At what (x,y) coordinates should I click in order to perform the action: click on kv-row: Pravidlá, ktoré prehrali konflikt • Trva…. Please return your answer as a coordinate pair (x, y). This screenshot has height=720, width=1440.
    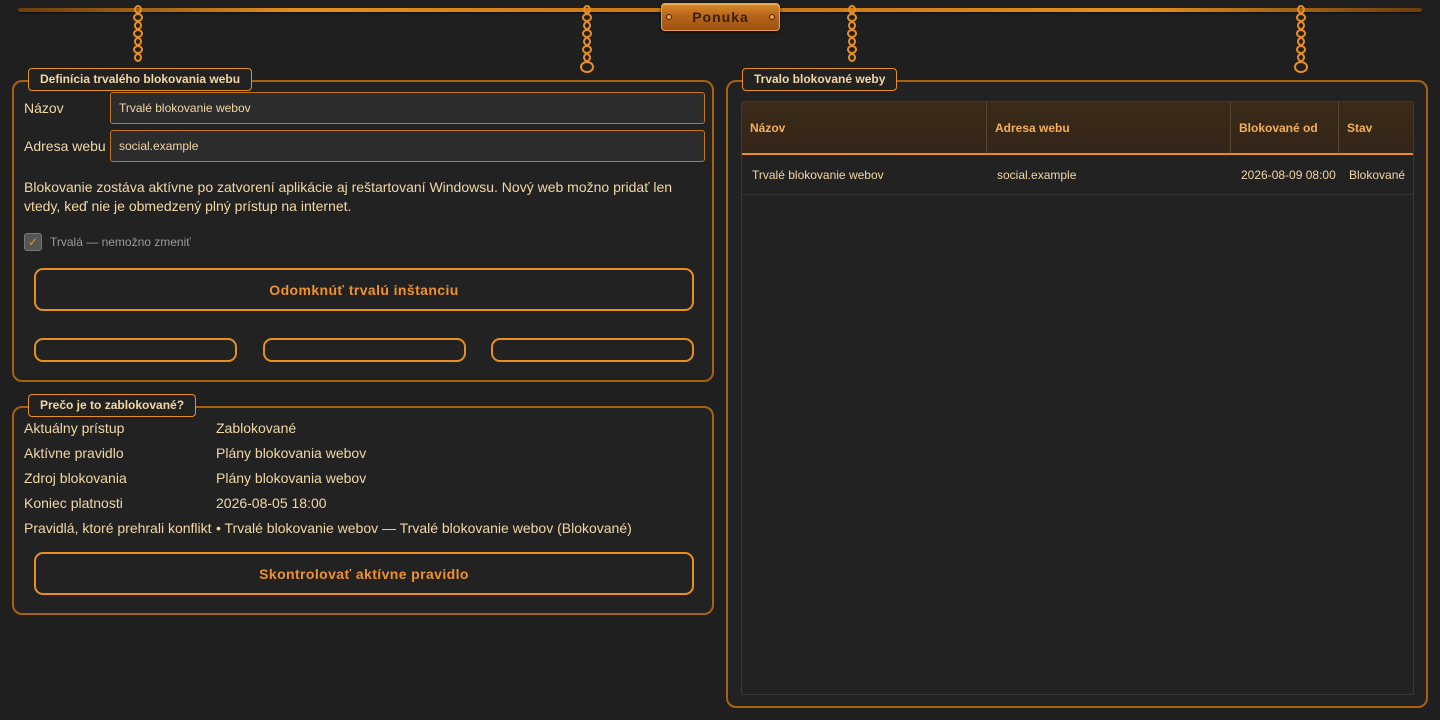
    Looking at the image, I should click on (364, 528).